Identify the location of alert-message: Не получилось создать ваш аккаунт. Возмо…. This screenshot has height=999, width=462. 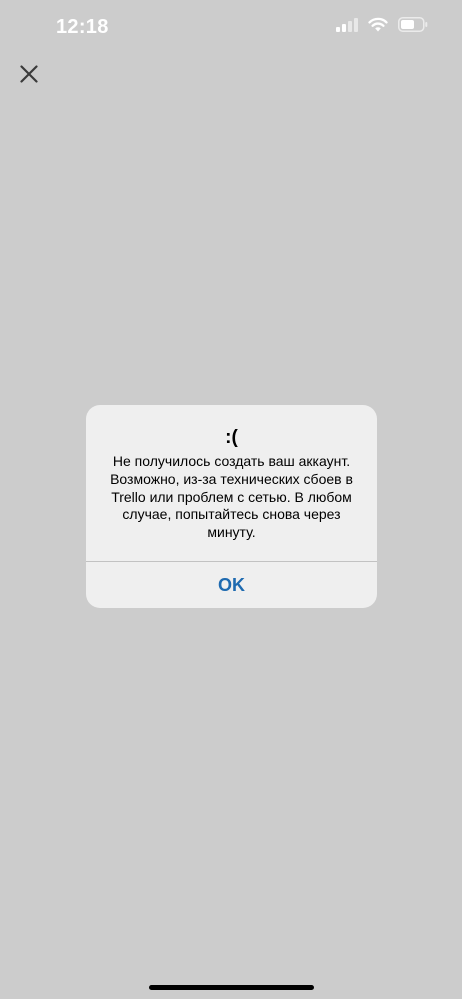
(231, 497).